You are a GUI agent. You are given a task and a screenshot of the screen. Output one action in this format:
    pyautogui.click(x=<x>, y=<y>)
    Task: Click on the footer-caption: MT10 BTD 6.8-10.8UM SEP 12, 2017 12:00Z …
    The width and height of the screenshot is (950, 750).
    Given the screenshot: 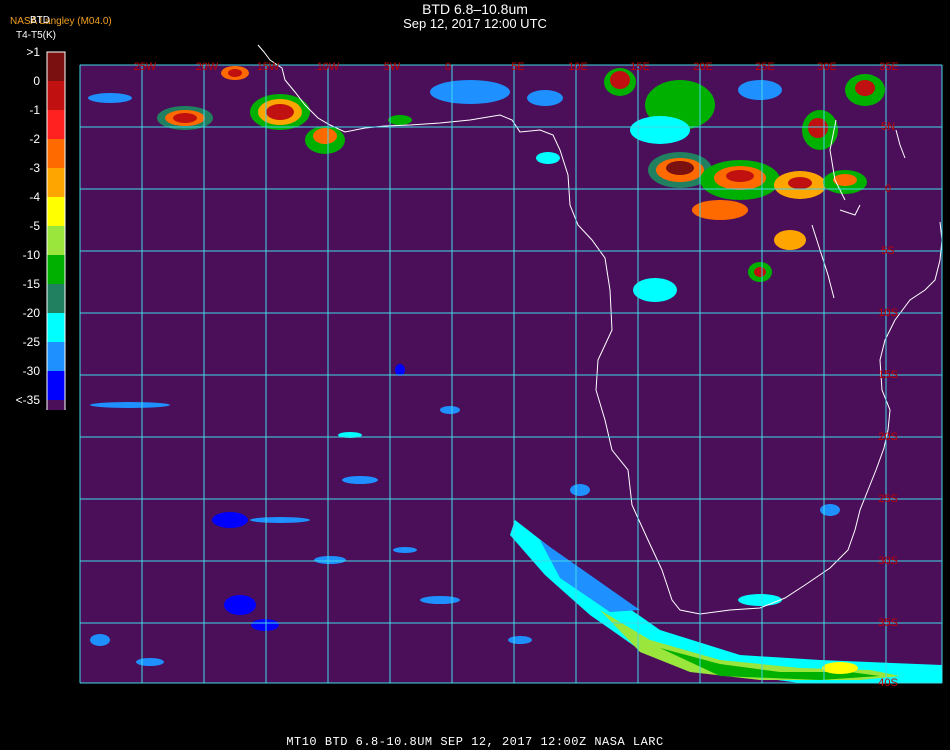 What is the action you would take?
    pyautogui.click(x=475, y=742)
    